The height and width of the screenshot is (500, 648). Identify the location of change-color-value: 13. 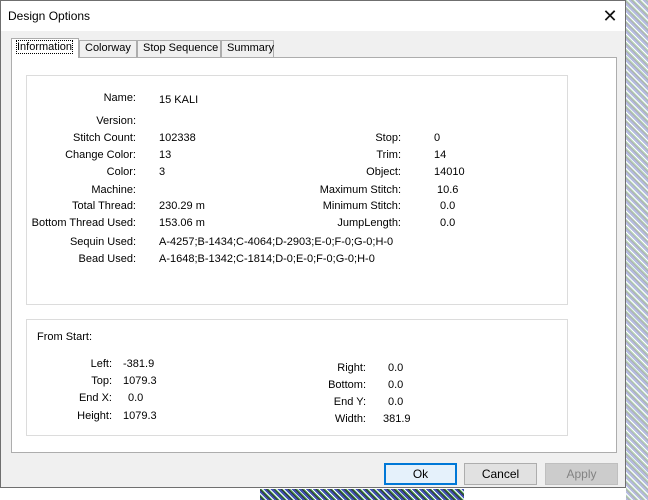
(165, 155).